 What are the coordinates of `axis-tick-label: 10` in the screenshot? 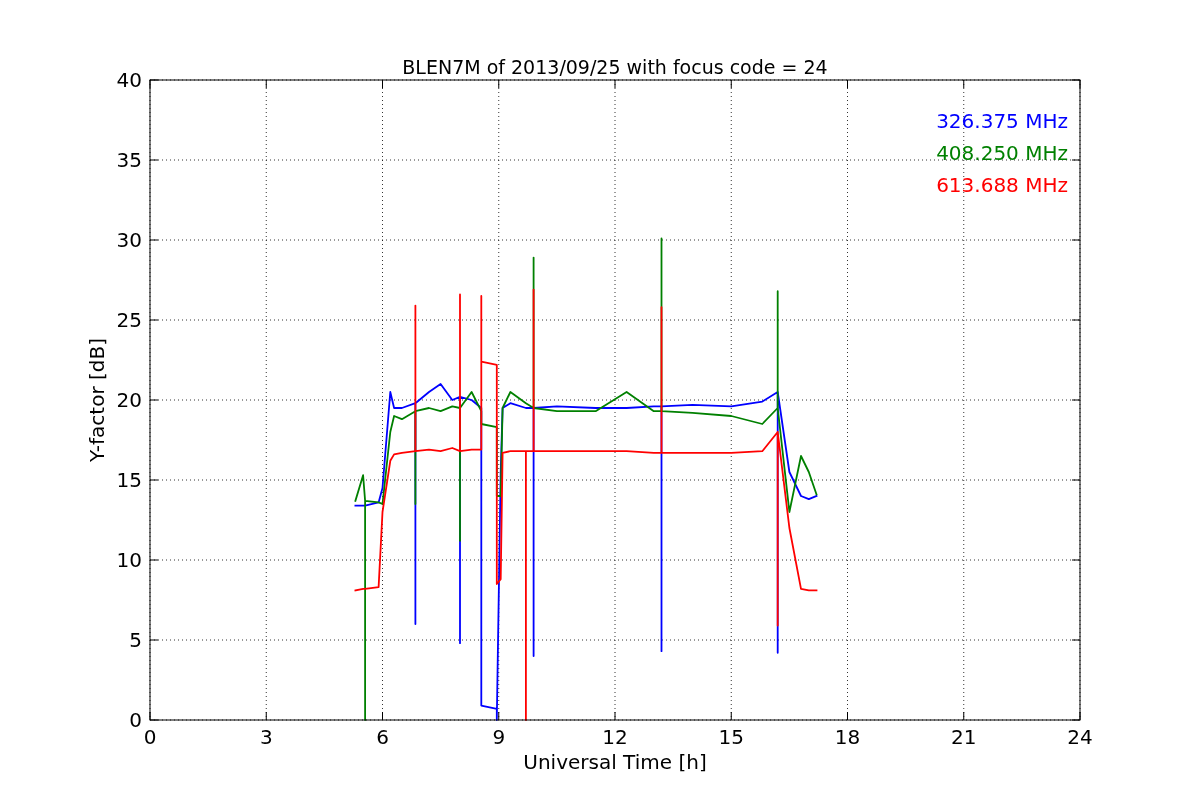 It's located at (129, 560).